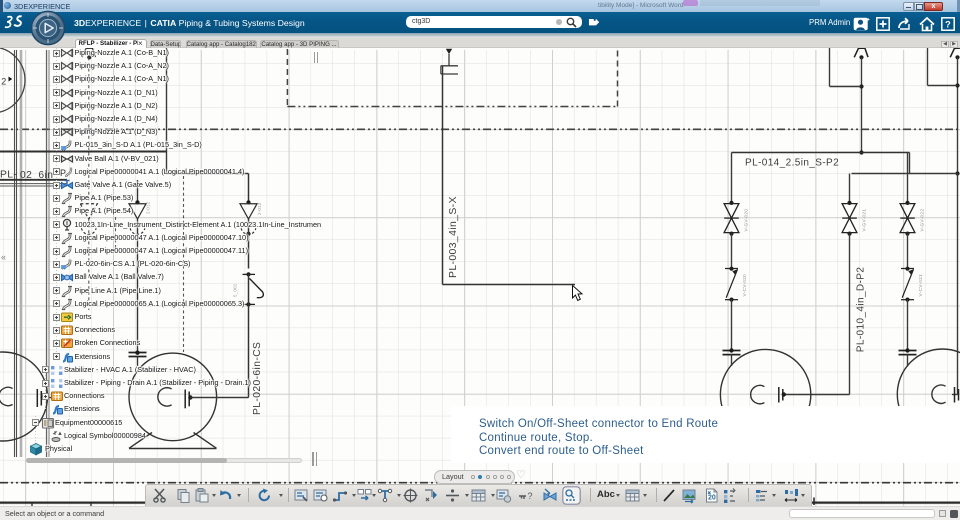 This screenshot has height=520, width=960. What do you see at coordinates (746, 220) in the screenshot?
I see `svg-text: V-GV-020` at bounding box center [746, 220].